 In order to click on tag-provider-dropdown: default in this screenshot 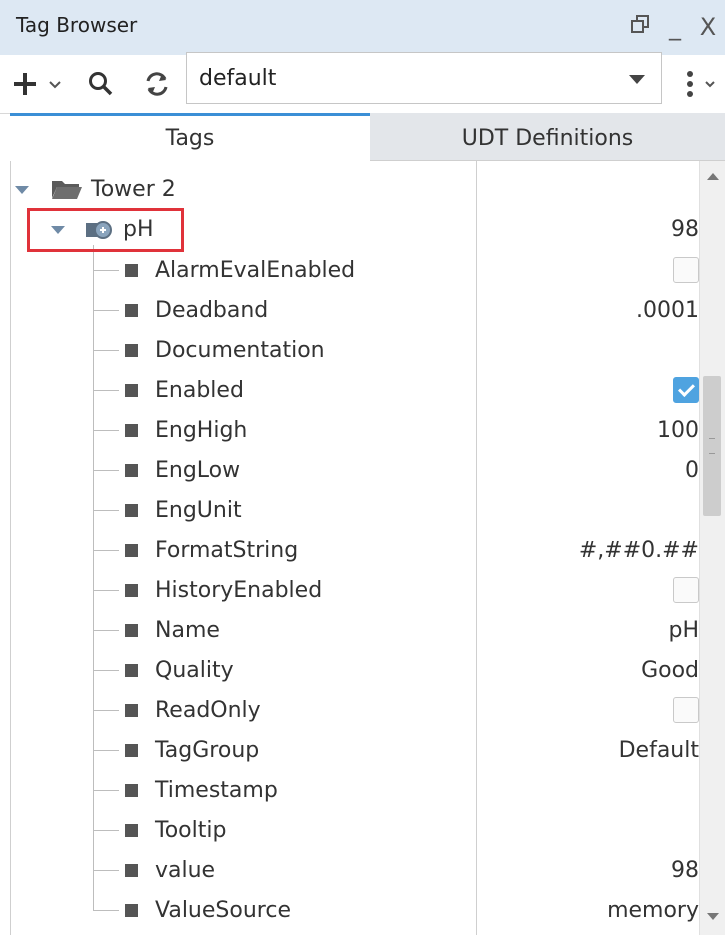, I will do `click(424, 78)`.